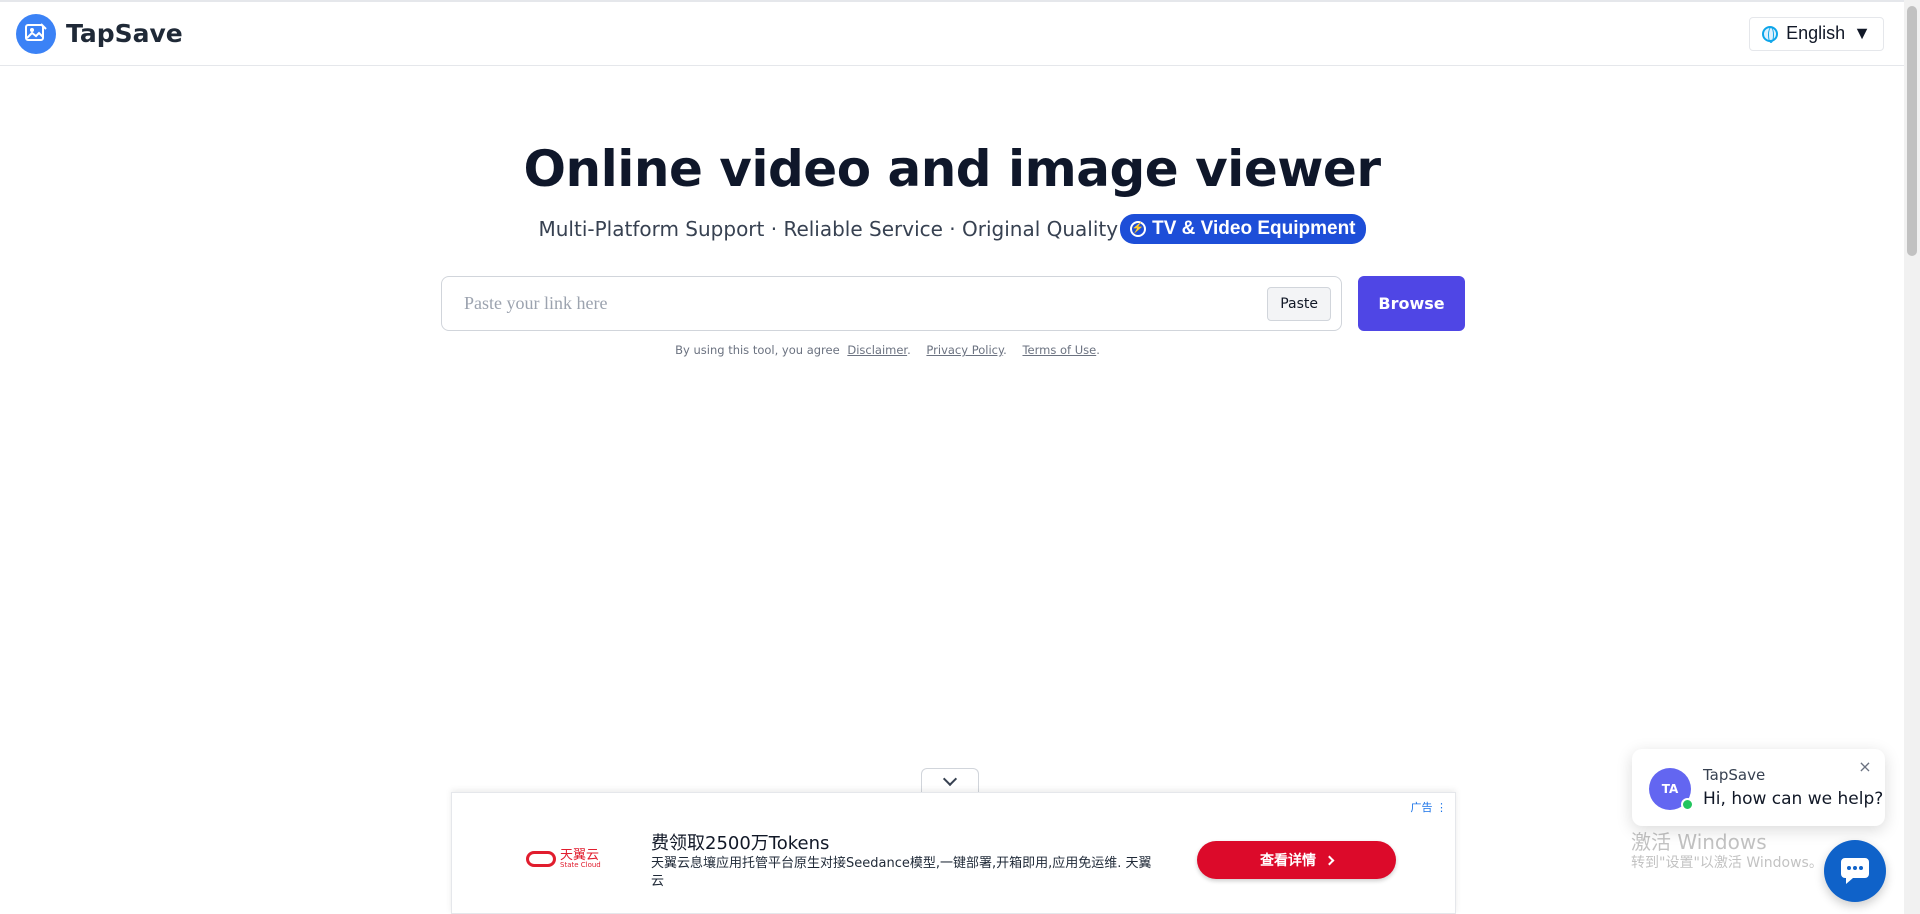 This screenshot has height=914, width=1920. I want to click on language-label: English, so click(1816, 33).